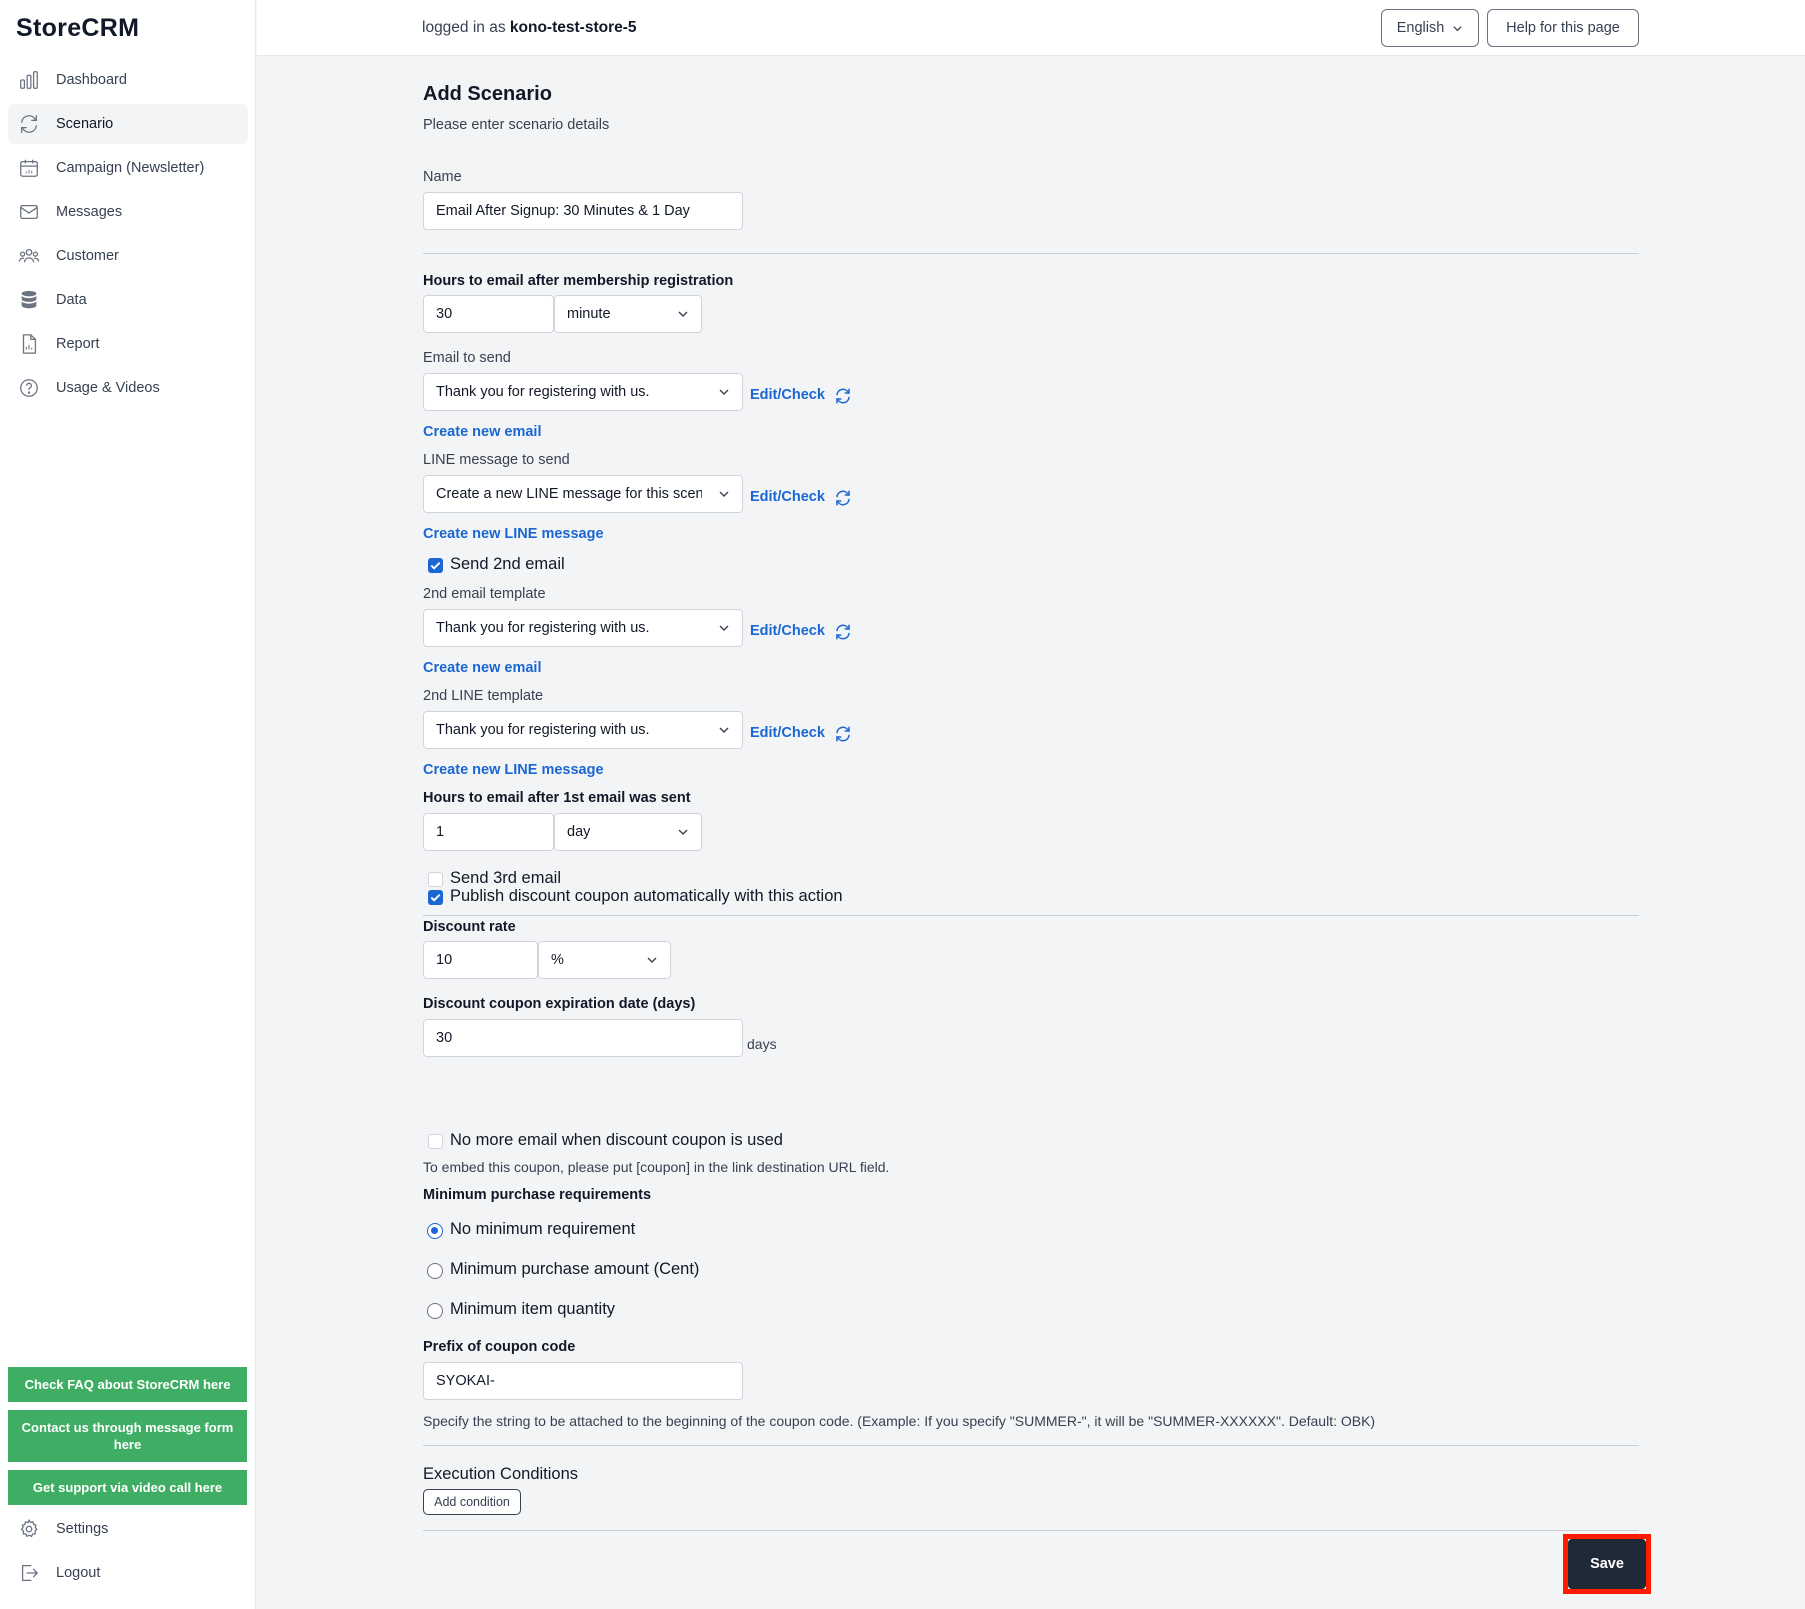  I want to click on sidebar-item-logout: Logout, so click(128, 1573).